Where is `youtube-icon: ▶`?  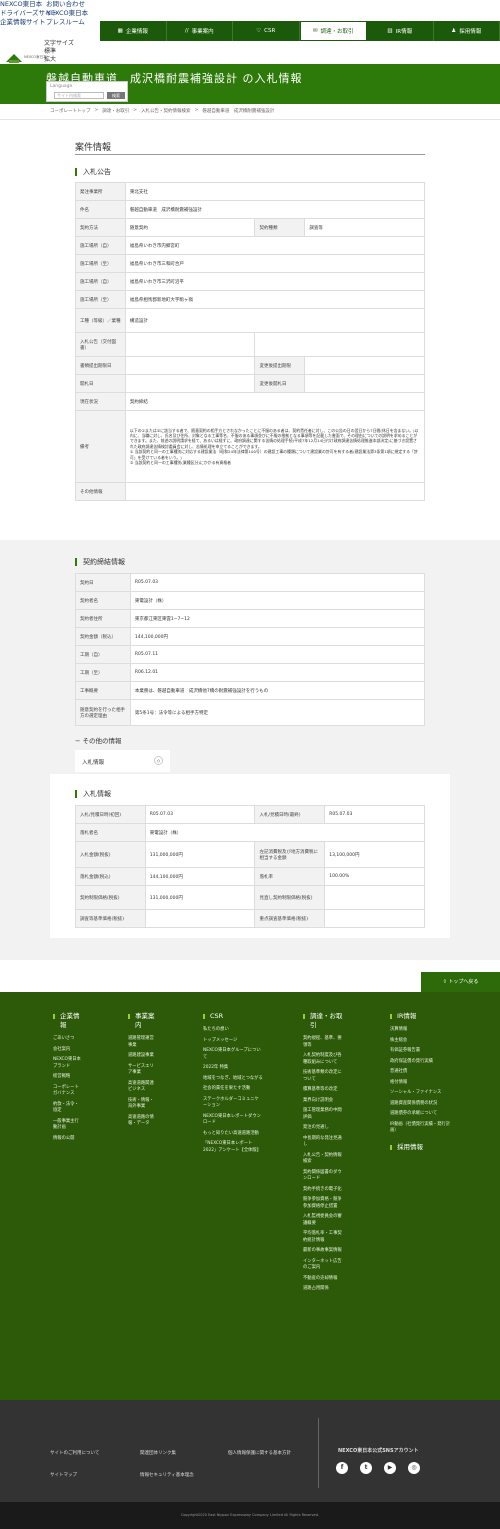 youtube-icon: ▶ is located at coordinates (390, 1468).